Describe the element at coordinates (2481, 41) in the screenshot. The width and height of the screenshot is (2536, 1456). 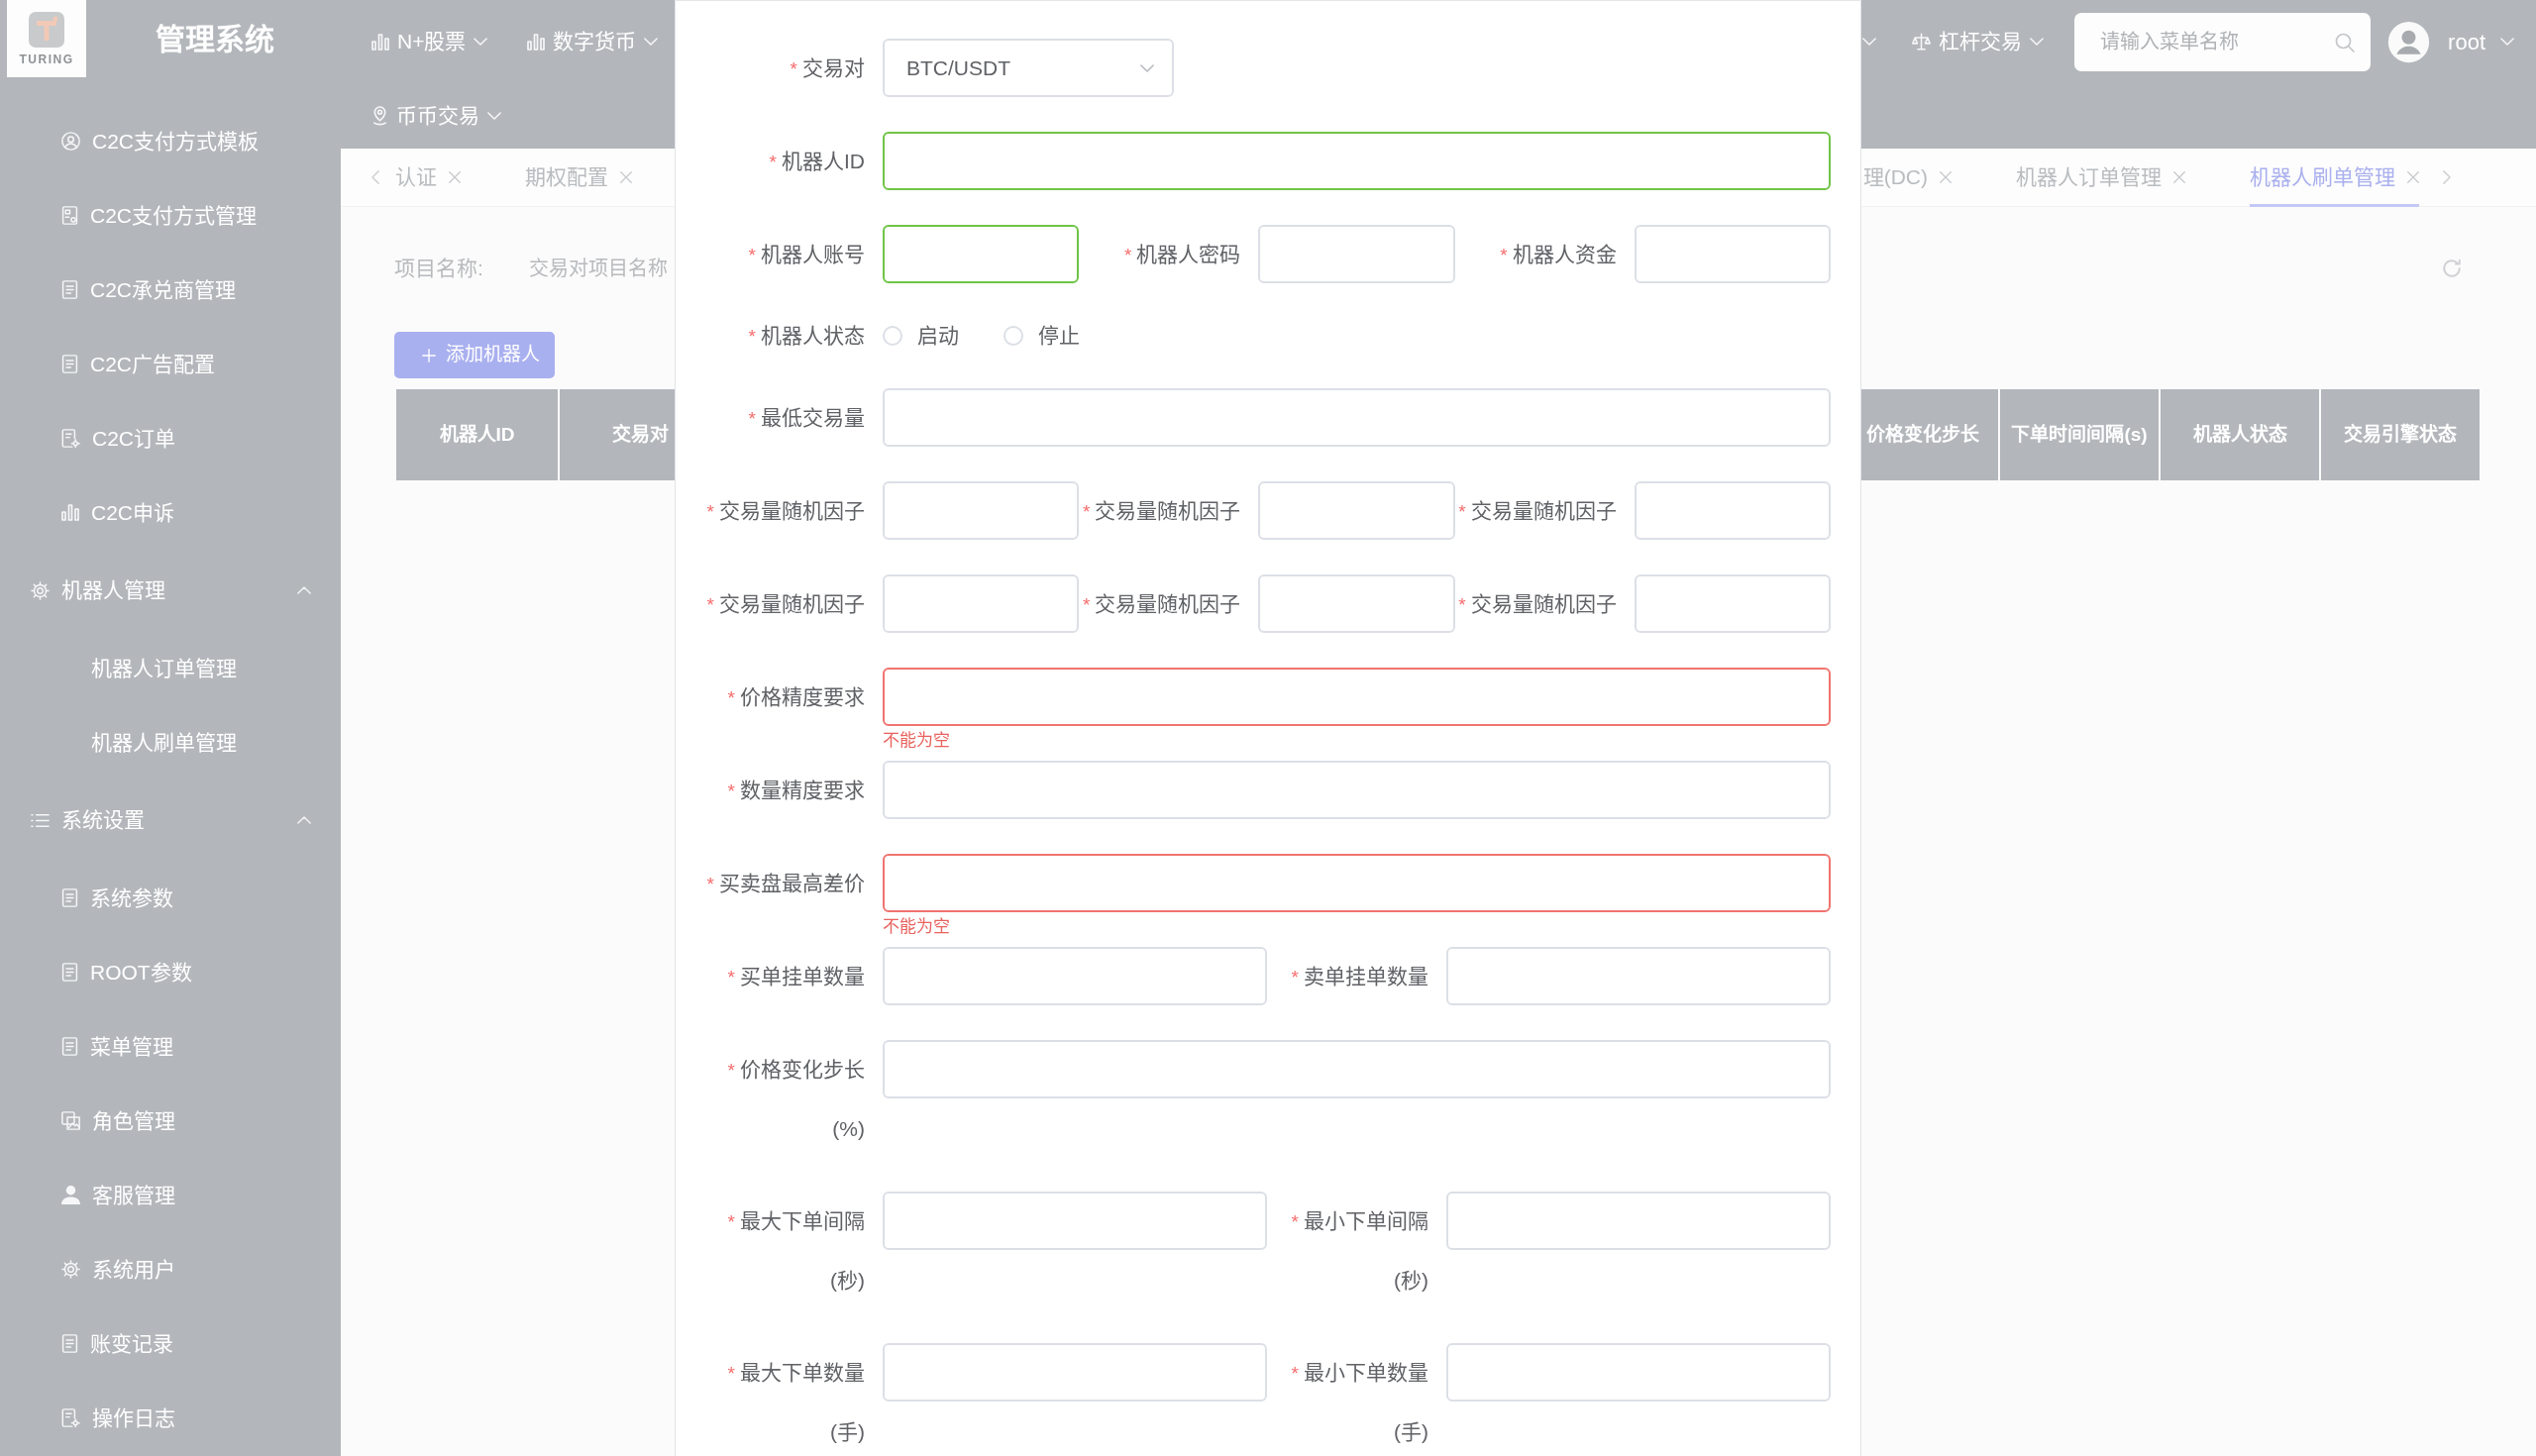
I see `user-menu: root` at that location.